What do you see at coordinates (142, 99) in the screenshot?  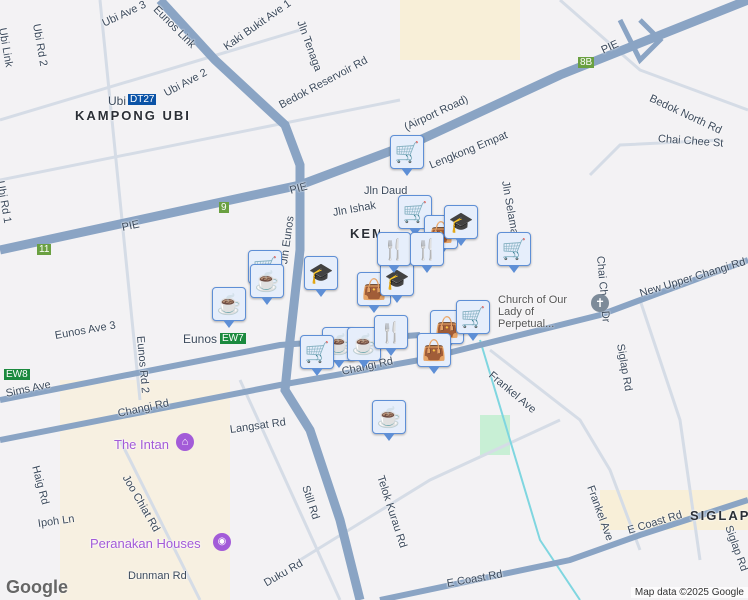 I see `station-code-badge: DT27` at bounding box center [142, 99].